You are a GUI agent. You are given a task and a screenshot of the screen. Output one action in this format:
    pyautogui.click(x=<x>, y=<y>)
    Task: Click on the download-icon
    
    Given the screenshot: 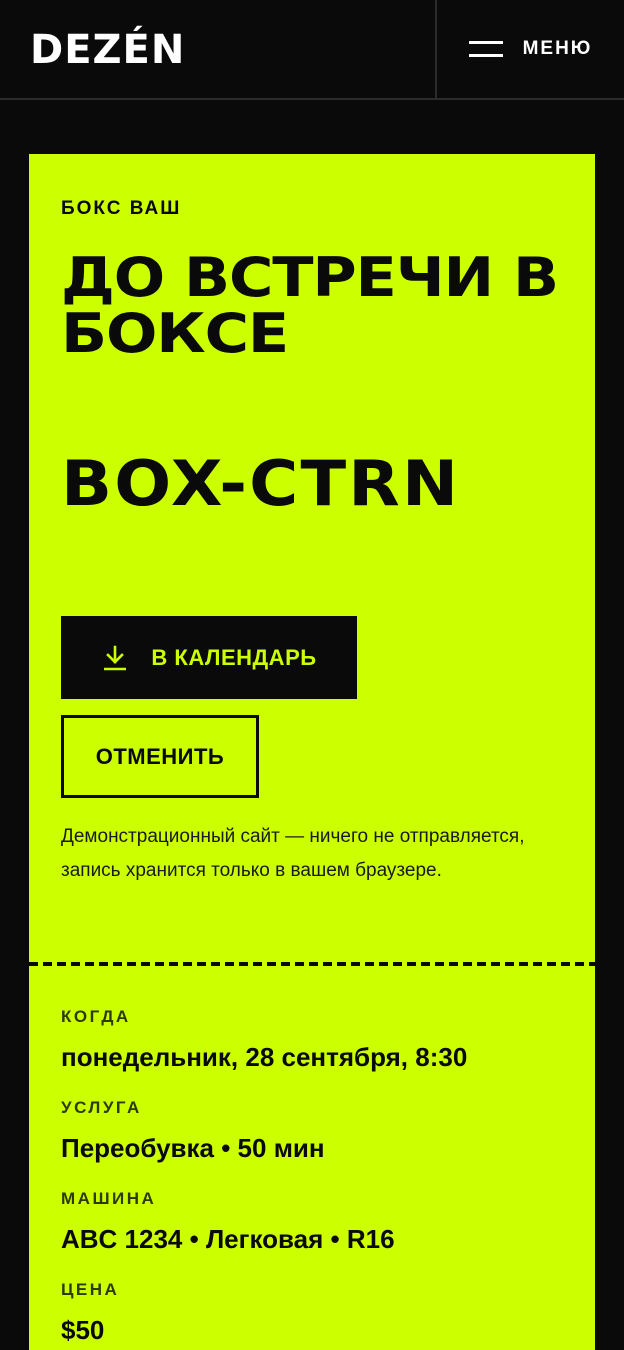 What is the action you would take?
    pyautogui.click(x=115, y=657)
    